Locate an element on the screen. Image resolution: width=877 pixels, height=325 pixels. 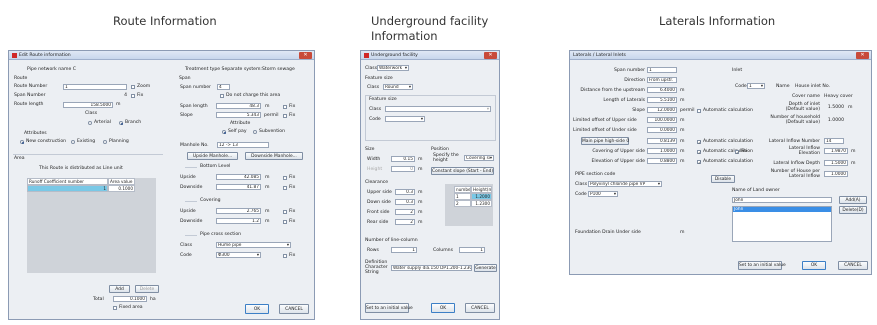
new-construction-radio is located at coordinates (22, 142).